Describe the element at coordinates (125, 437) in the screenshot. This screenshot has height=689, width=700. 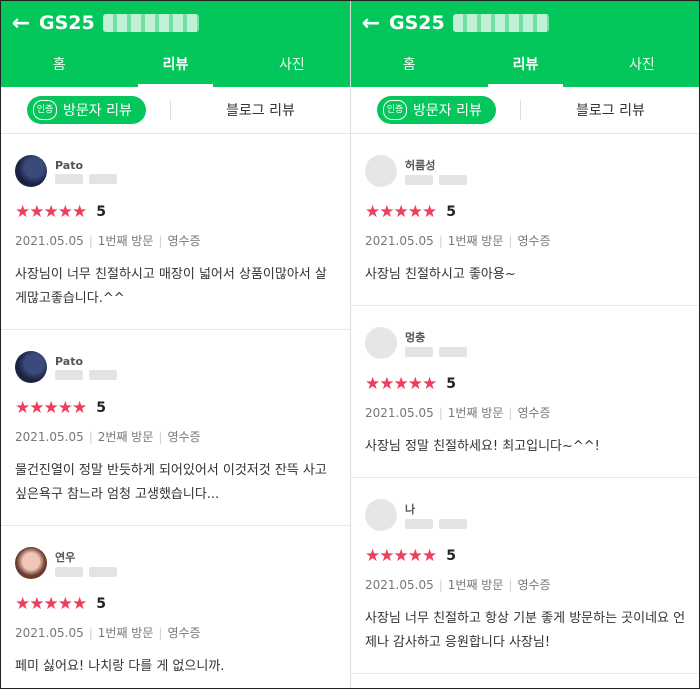
I see `visit-count: 2번째 방문` at that location.